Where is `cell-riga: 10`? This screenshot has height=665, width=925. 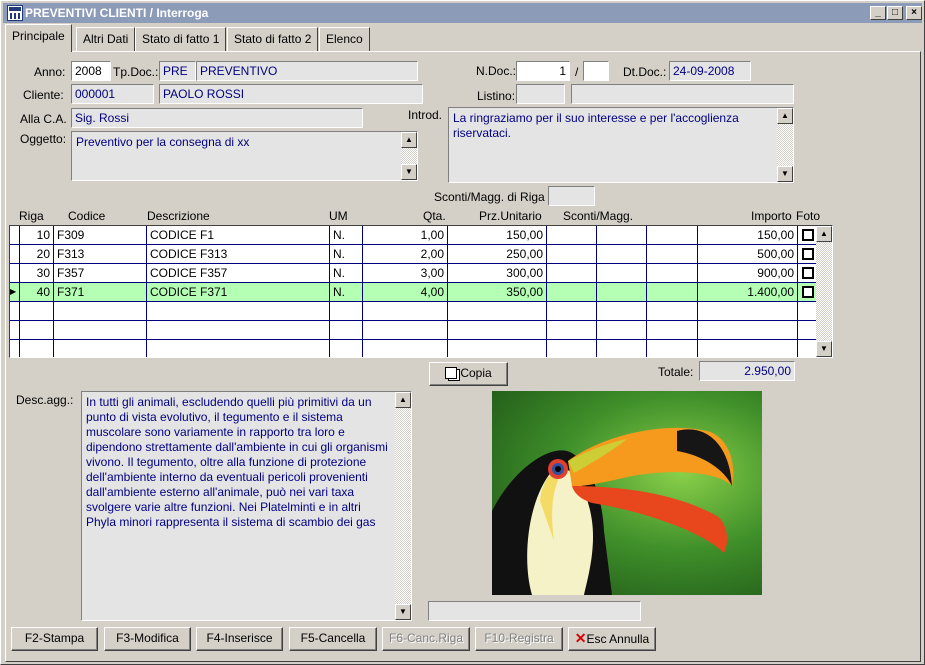 cell-riga: 10 is located at coordinates (37, 235).